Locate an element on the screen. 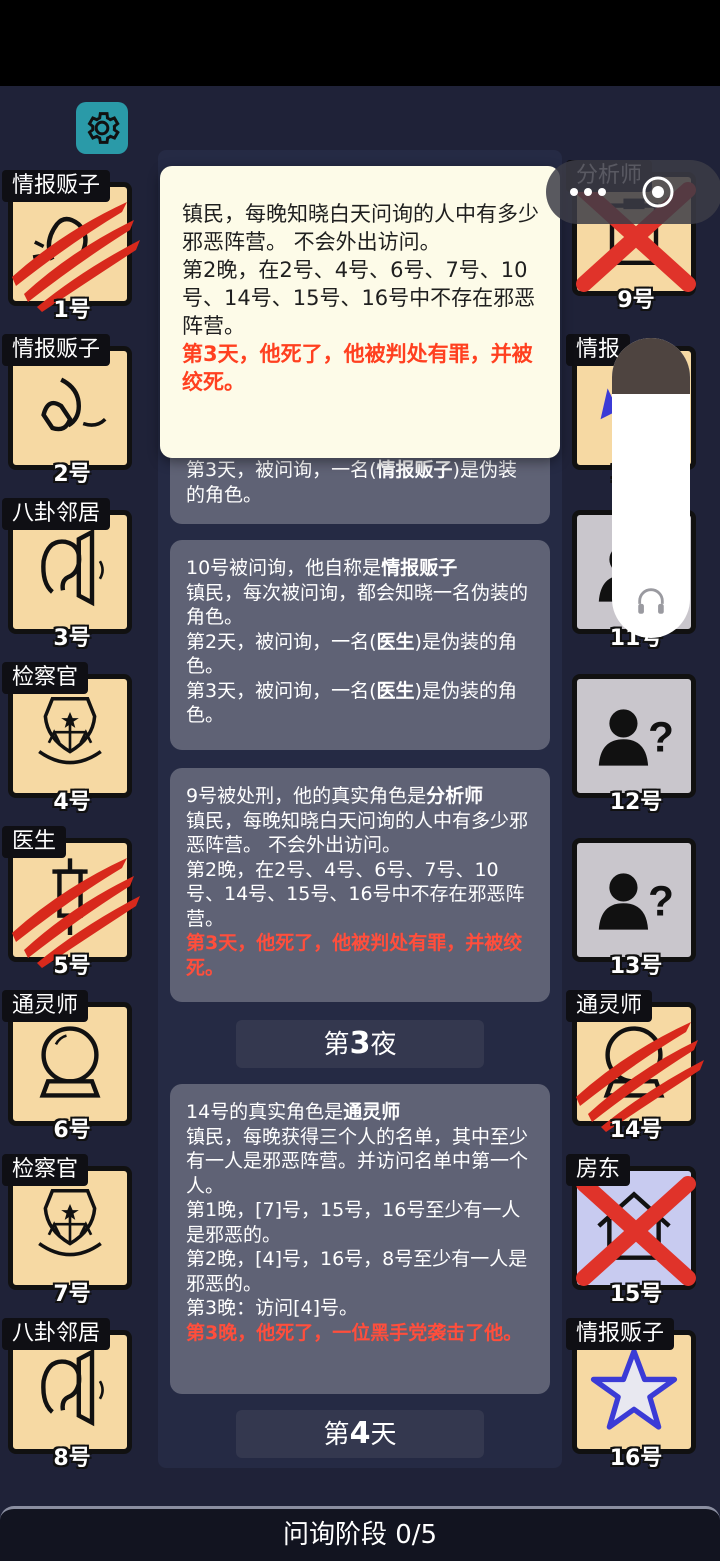 The height and width of the screenshot is (1561, 720). status-bar is located at coordinates (360, 43).